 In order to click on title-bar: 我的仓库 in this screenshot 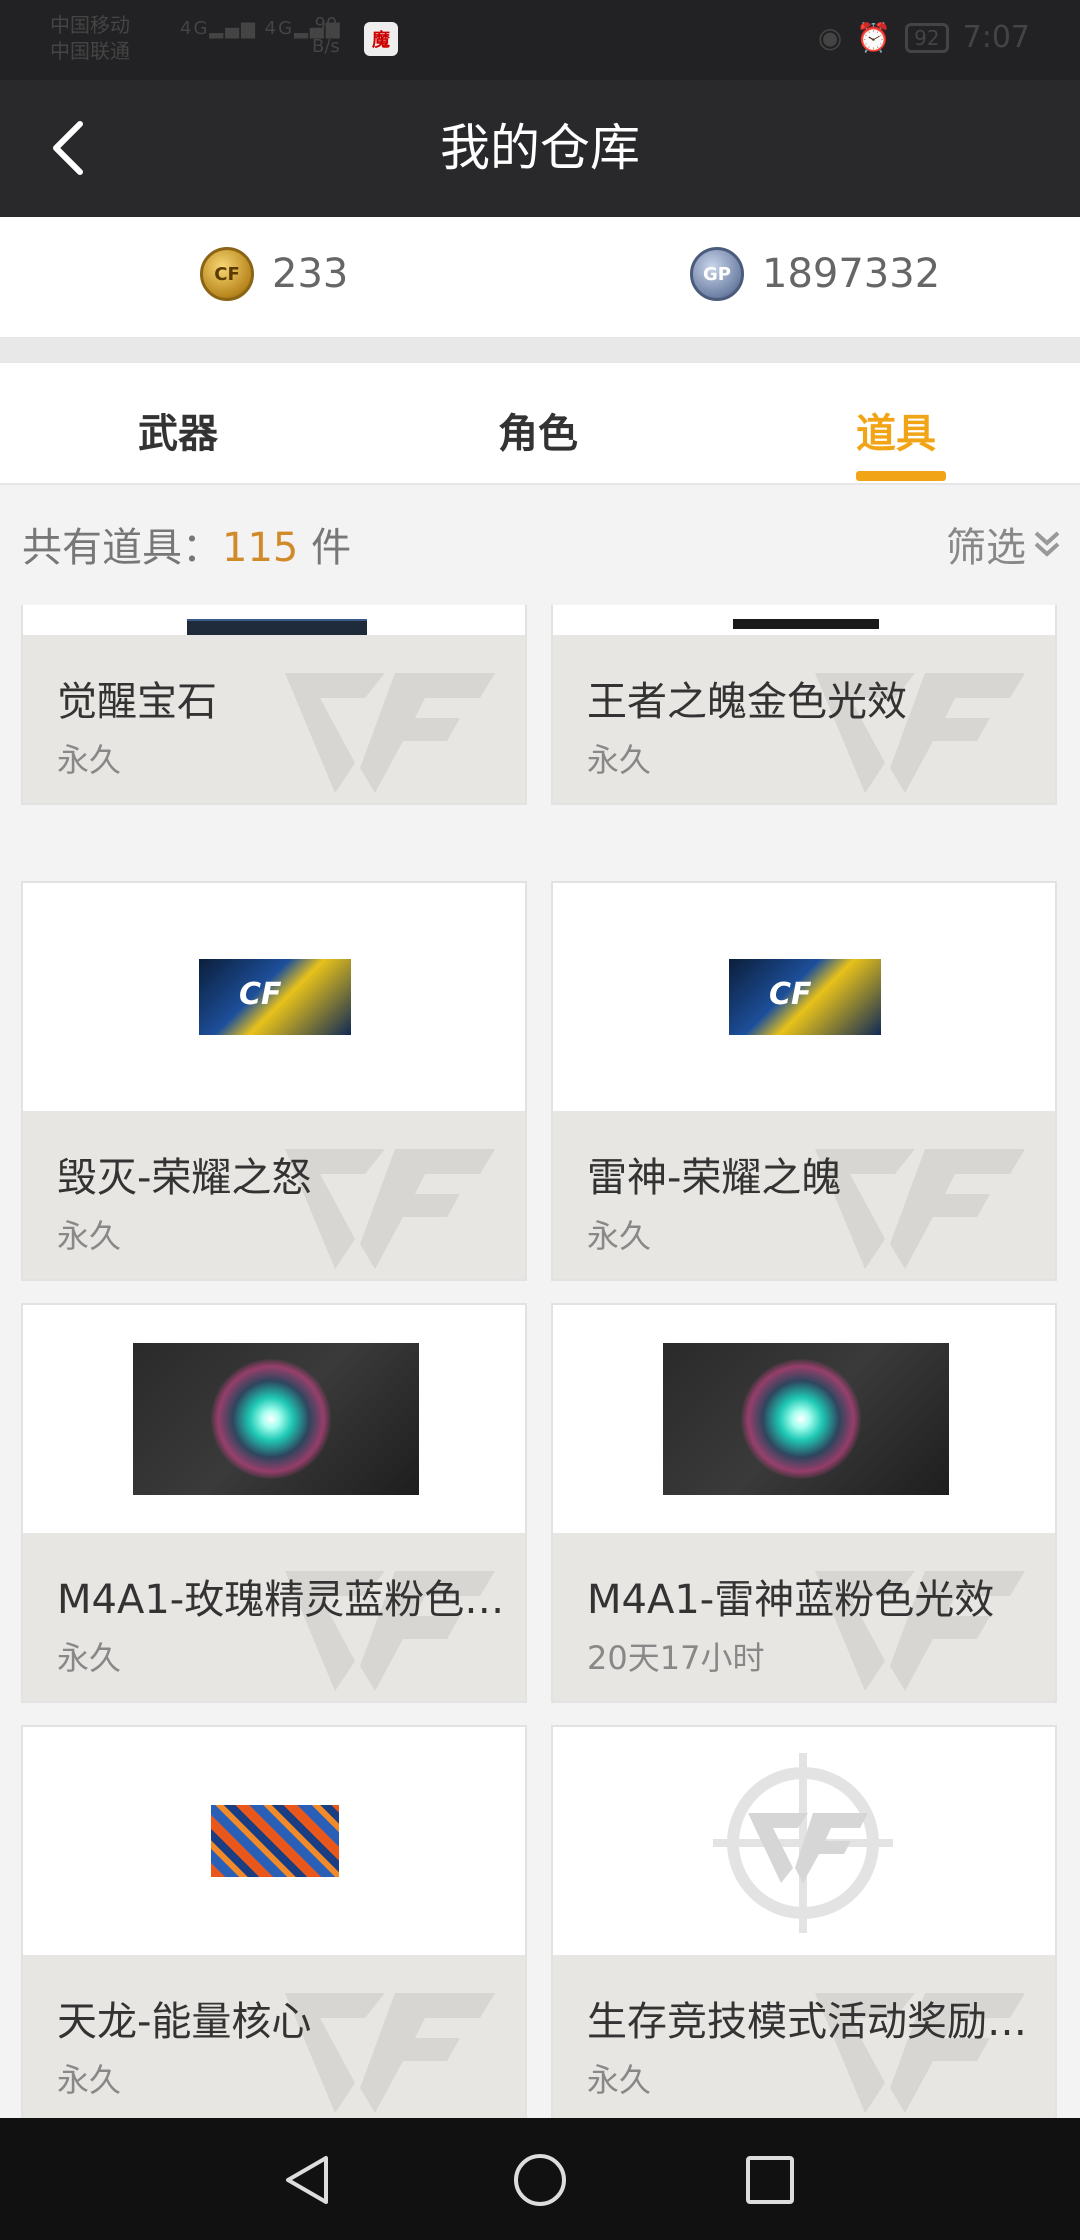, I will do `click(540, 148)`.